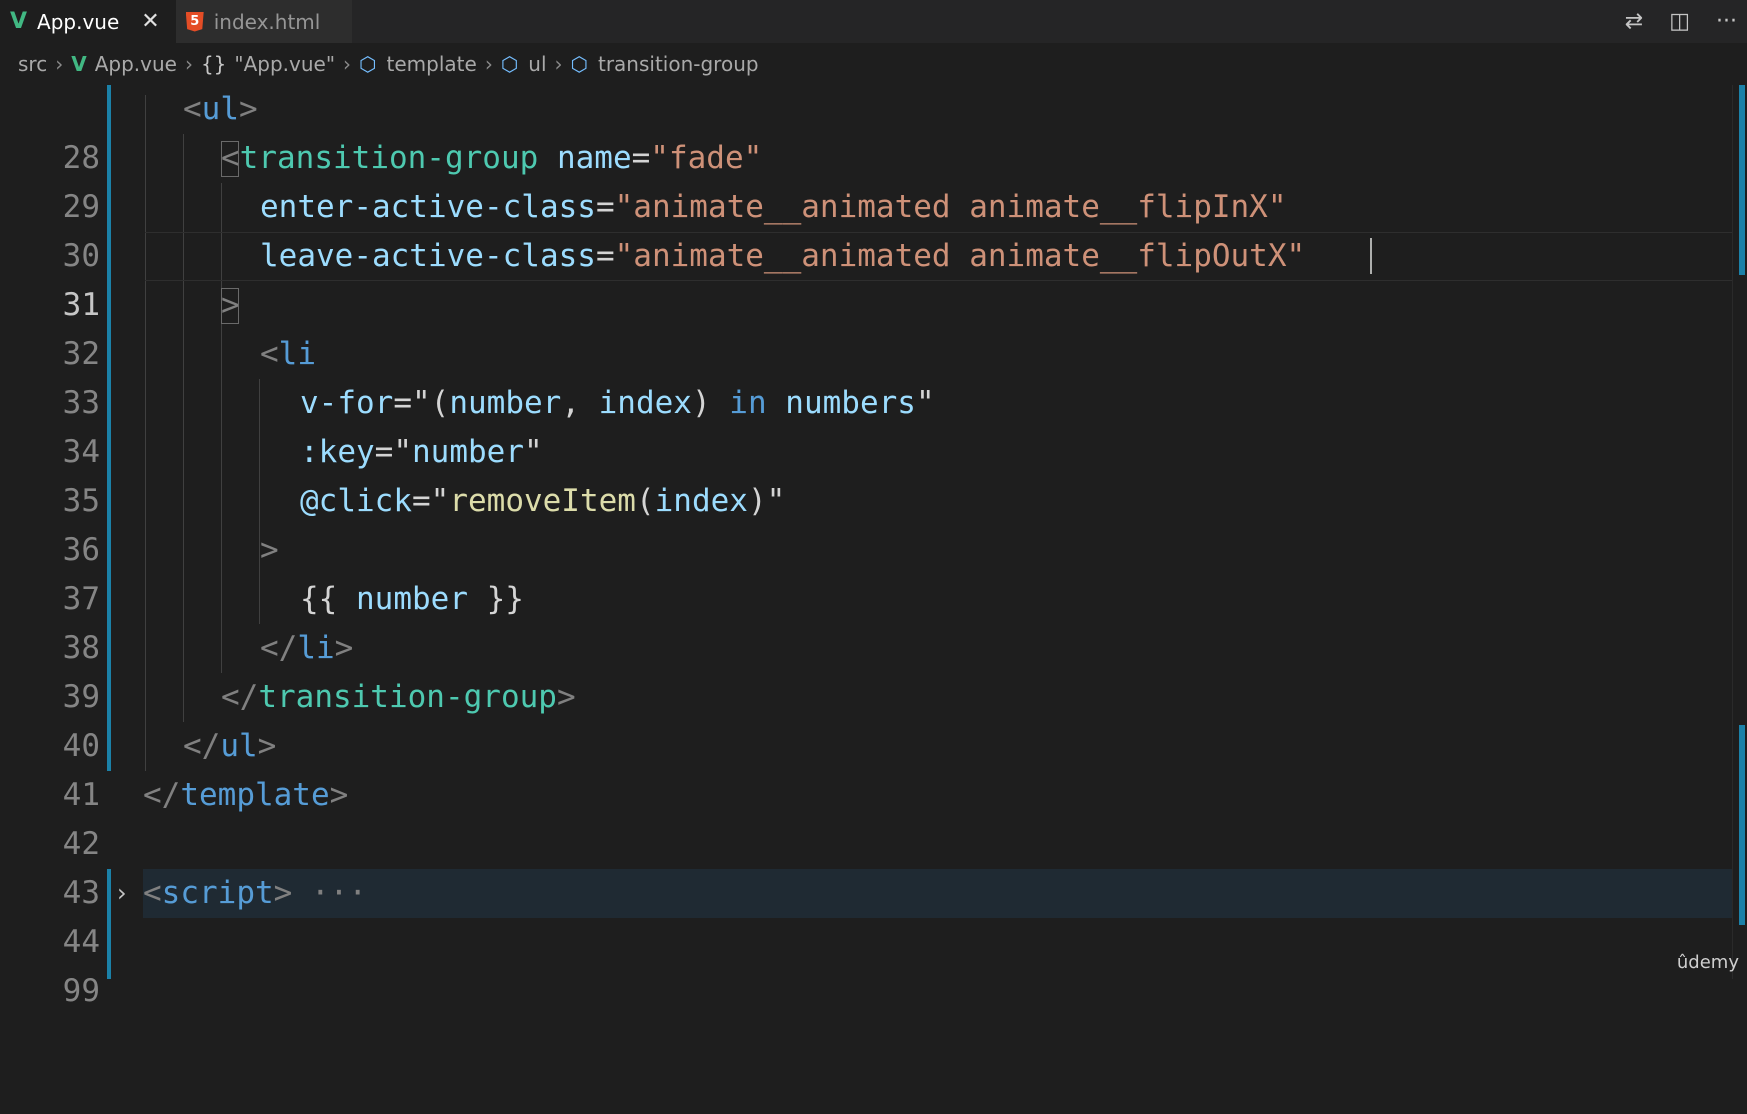  Describe the element at coordinates (78, 21) in the screenshot. I see `tab-label: App.vue` at that location.